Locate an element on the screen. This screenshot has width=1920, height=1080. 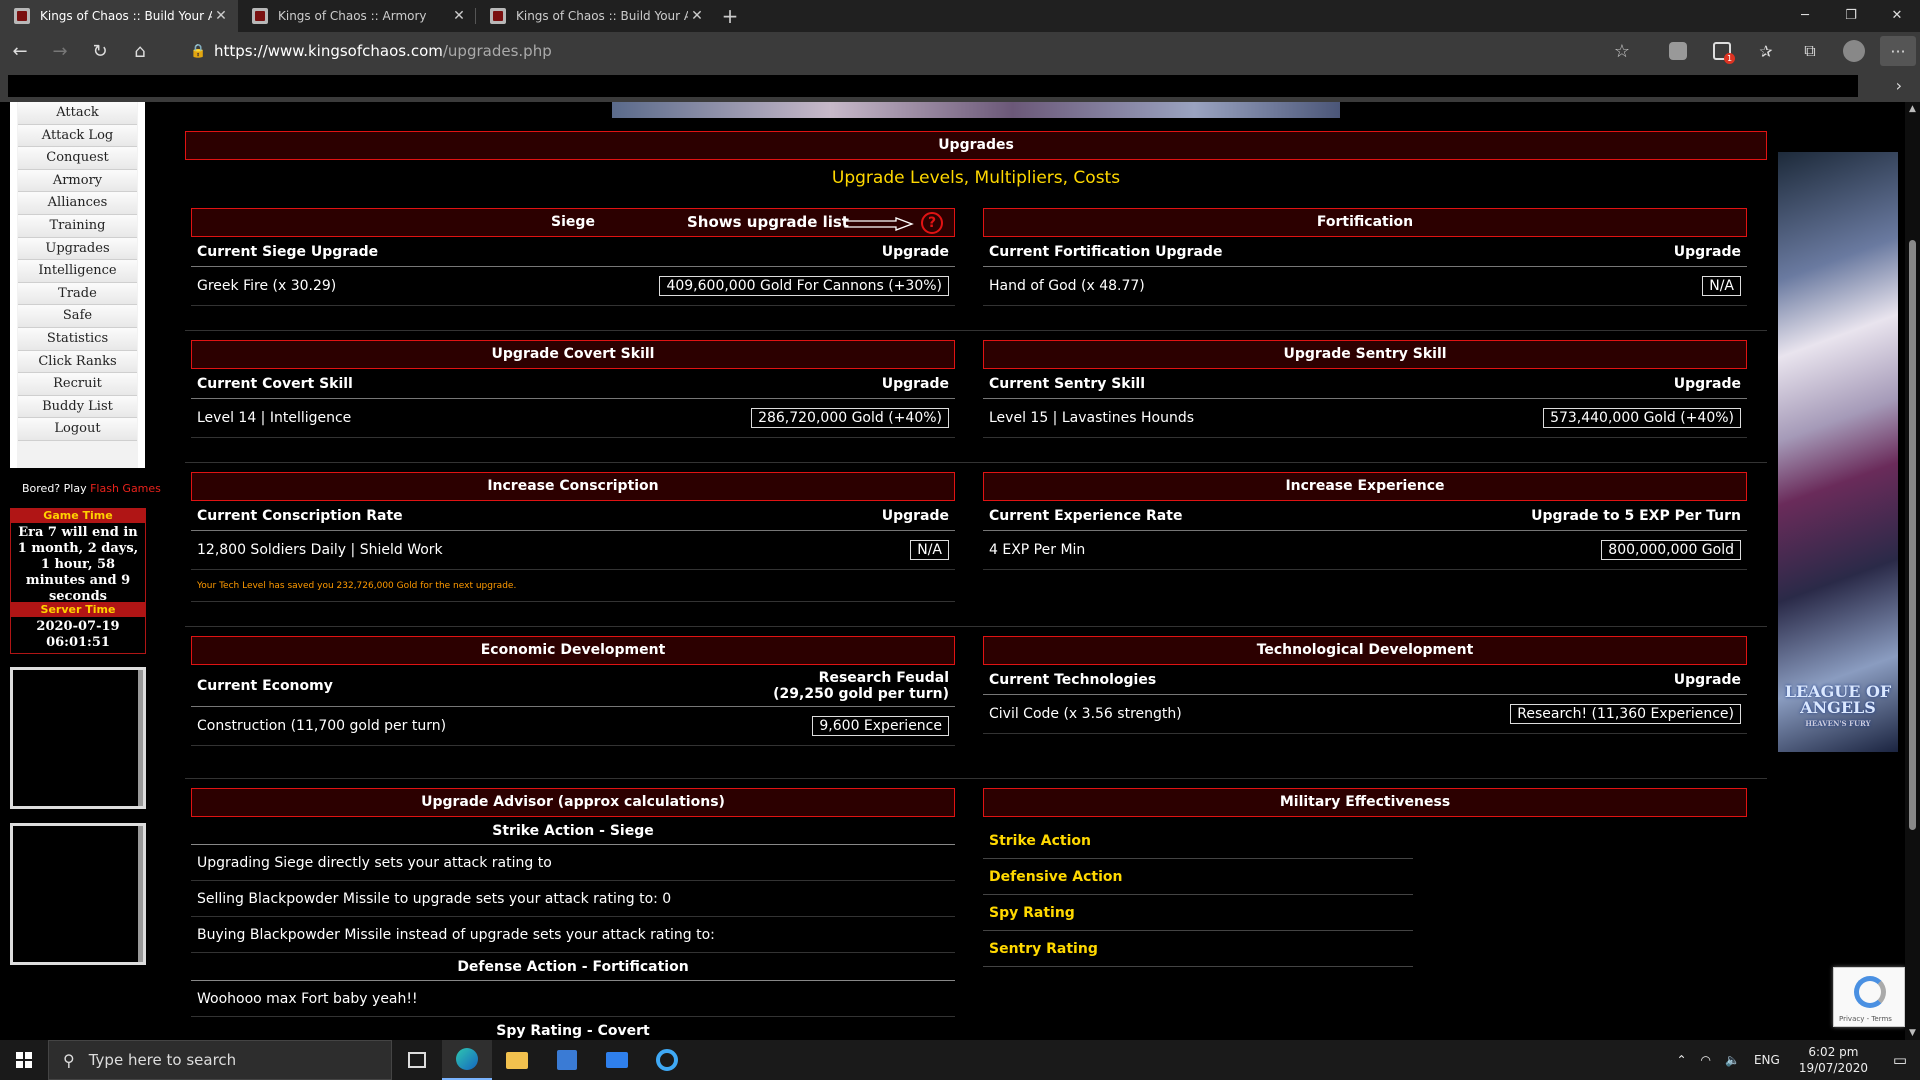
app-button is located at coordinates (667, 1060).